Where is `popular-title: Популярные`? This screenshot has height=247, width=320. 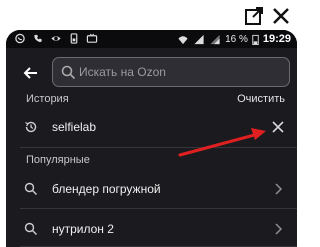
popular-title: Популярные is located at coordinates (58, 160).